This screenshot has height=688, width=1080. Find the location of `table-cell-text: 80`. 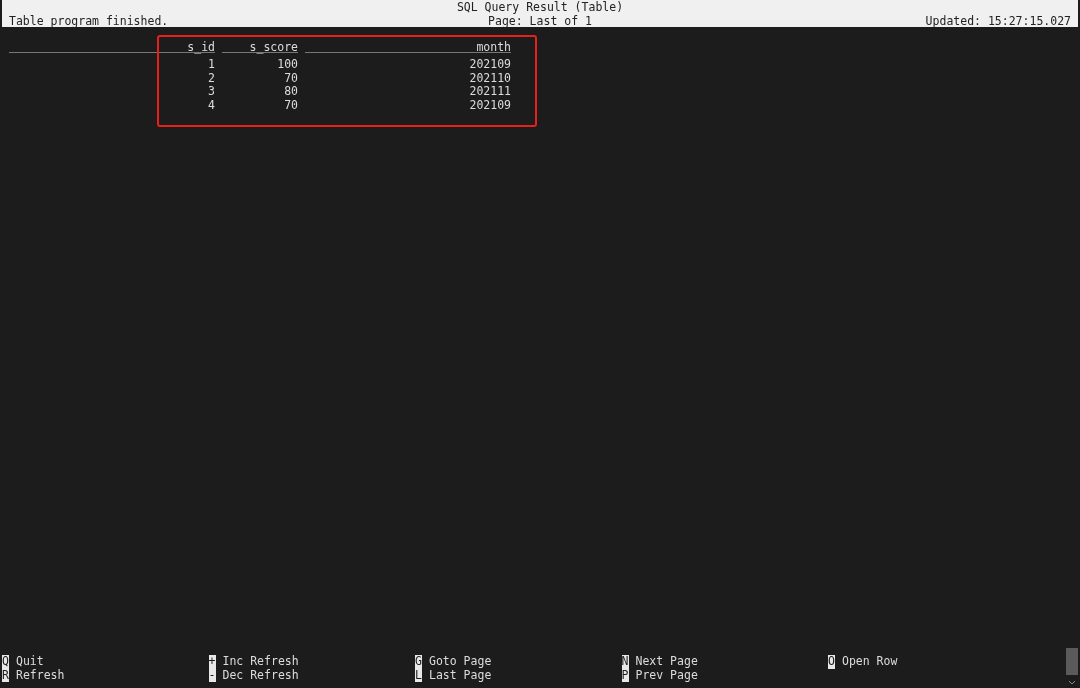

table-cell-text: 80 is located at coordinates (290, 92).